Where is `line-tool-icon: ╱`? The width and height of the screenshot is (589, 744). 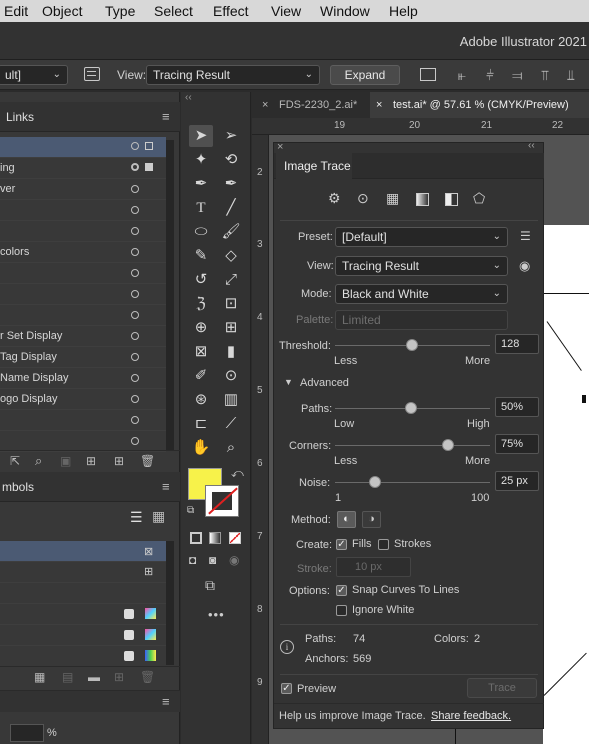
line-tool-icon: ╱ is located at coordinates (231, 208).